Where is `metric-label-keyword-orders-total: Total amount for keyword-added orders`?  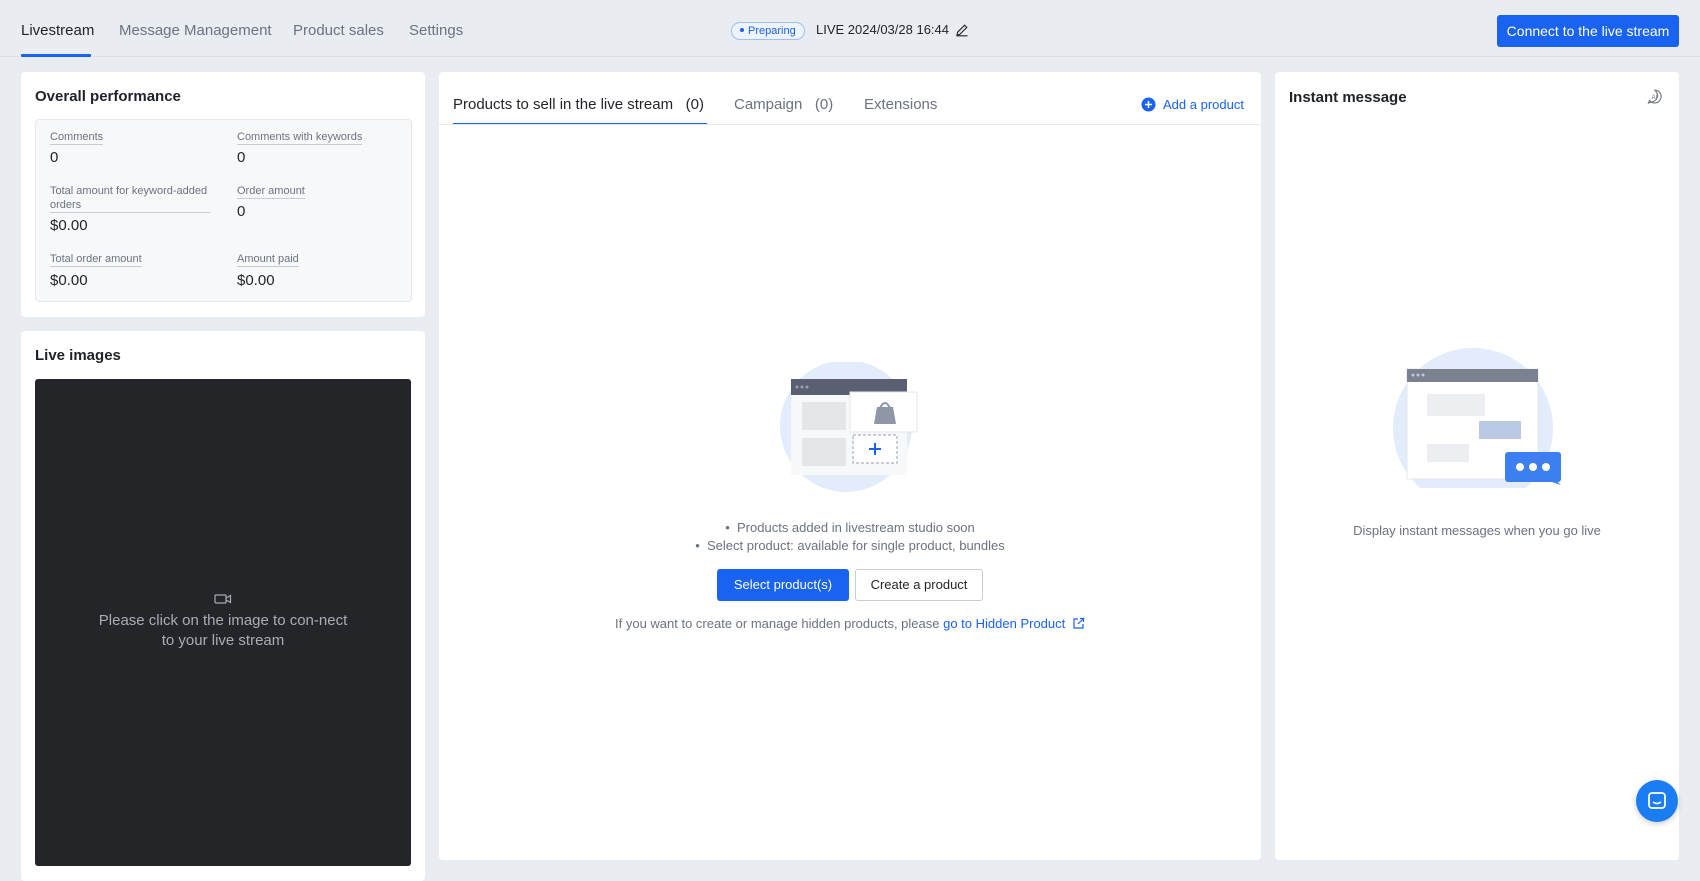
metric-label-keyword-orders-total: Total amount for keyword-added orders is located at coordinates (130, 198).